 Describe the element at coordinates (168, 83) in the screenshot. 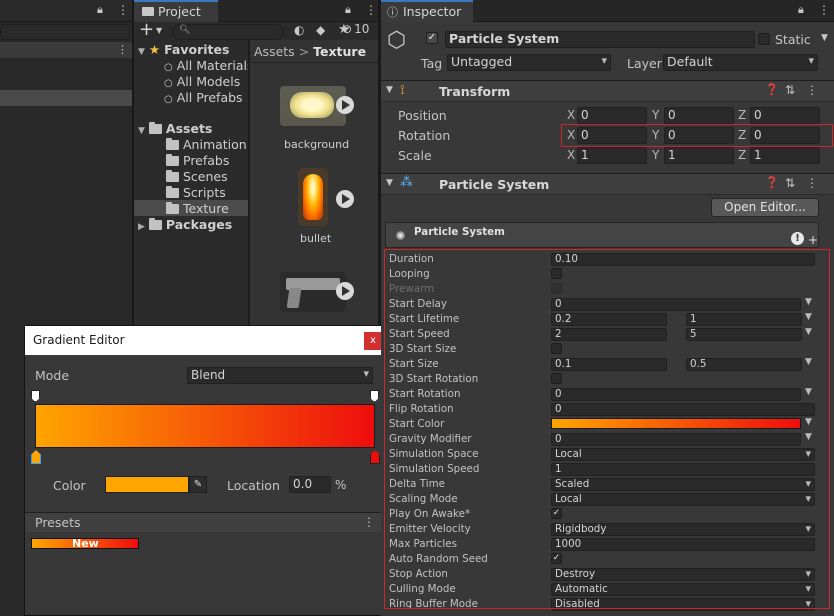

I see `search-icon: ○` at that location.